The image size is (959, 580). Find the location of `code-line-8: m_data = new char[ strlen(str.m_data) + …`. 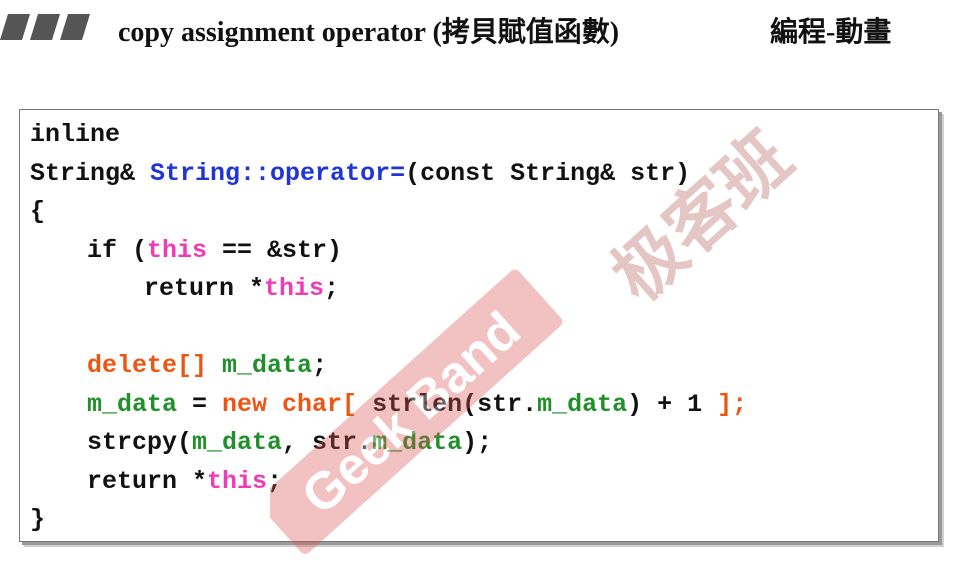

code-line-8: m_data = new char[ strlen(str.m_data) + … is located at coordinates (417, 404).